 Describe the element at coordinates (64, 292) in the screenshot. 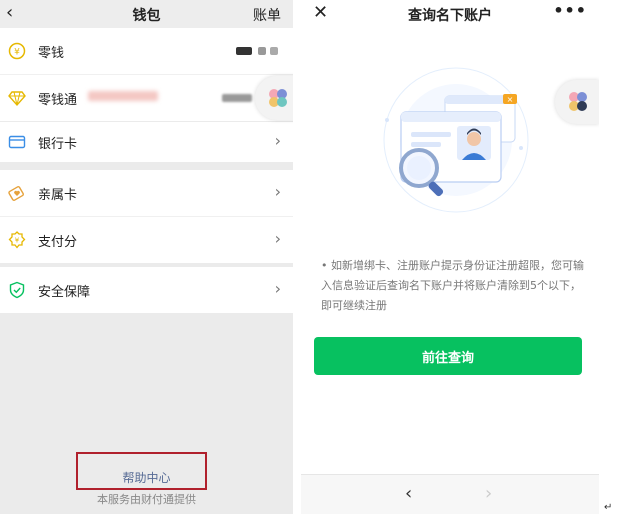

I see `list-item-label: 安全保障` at that location.